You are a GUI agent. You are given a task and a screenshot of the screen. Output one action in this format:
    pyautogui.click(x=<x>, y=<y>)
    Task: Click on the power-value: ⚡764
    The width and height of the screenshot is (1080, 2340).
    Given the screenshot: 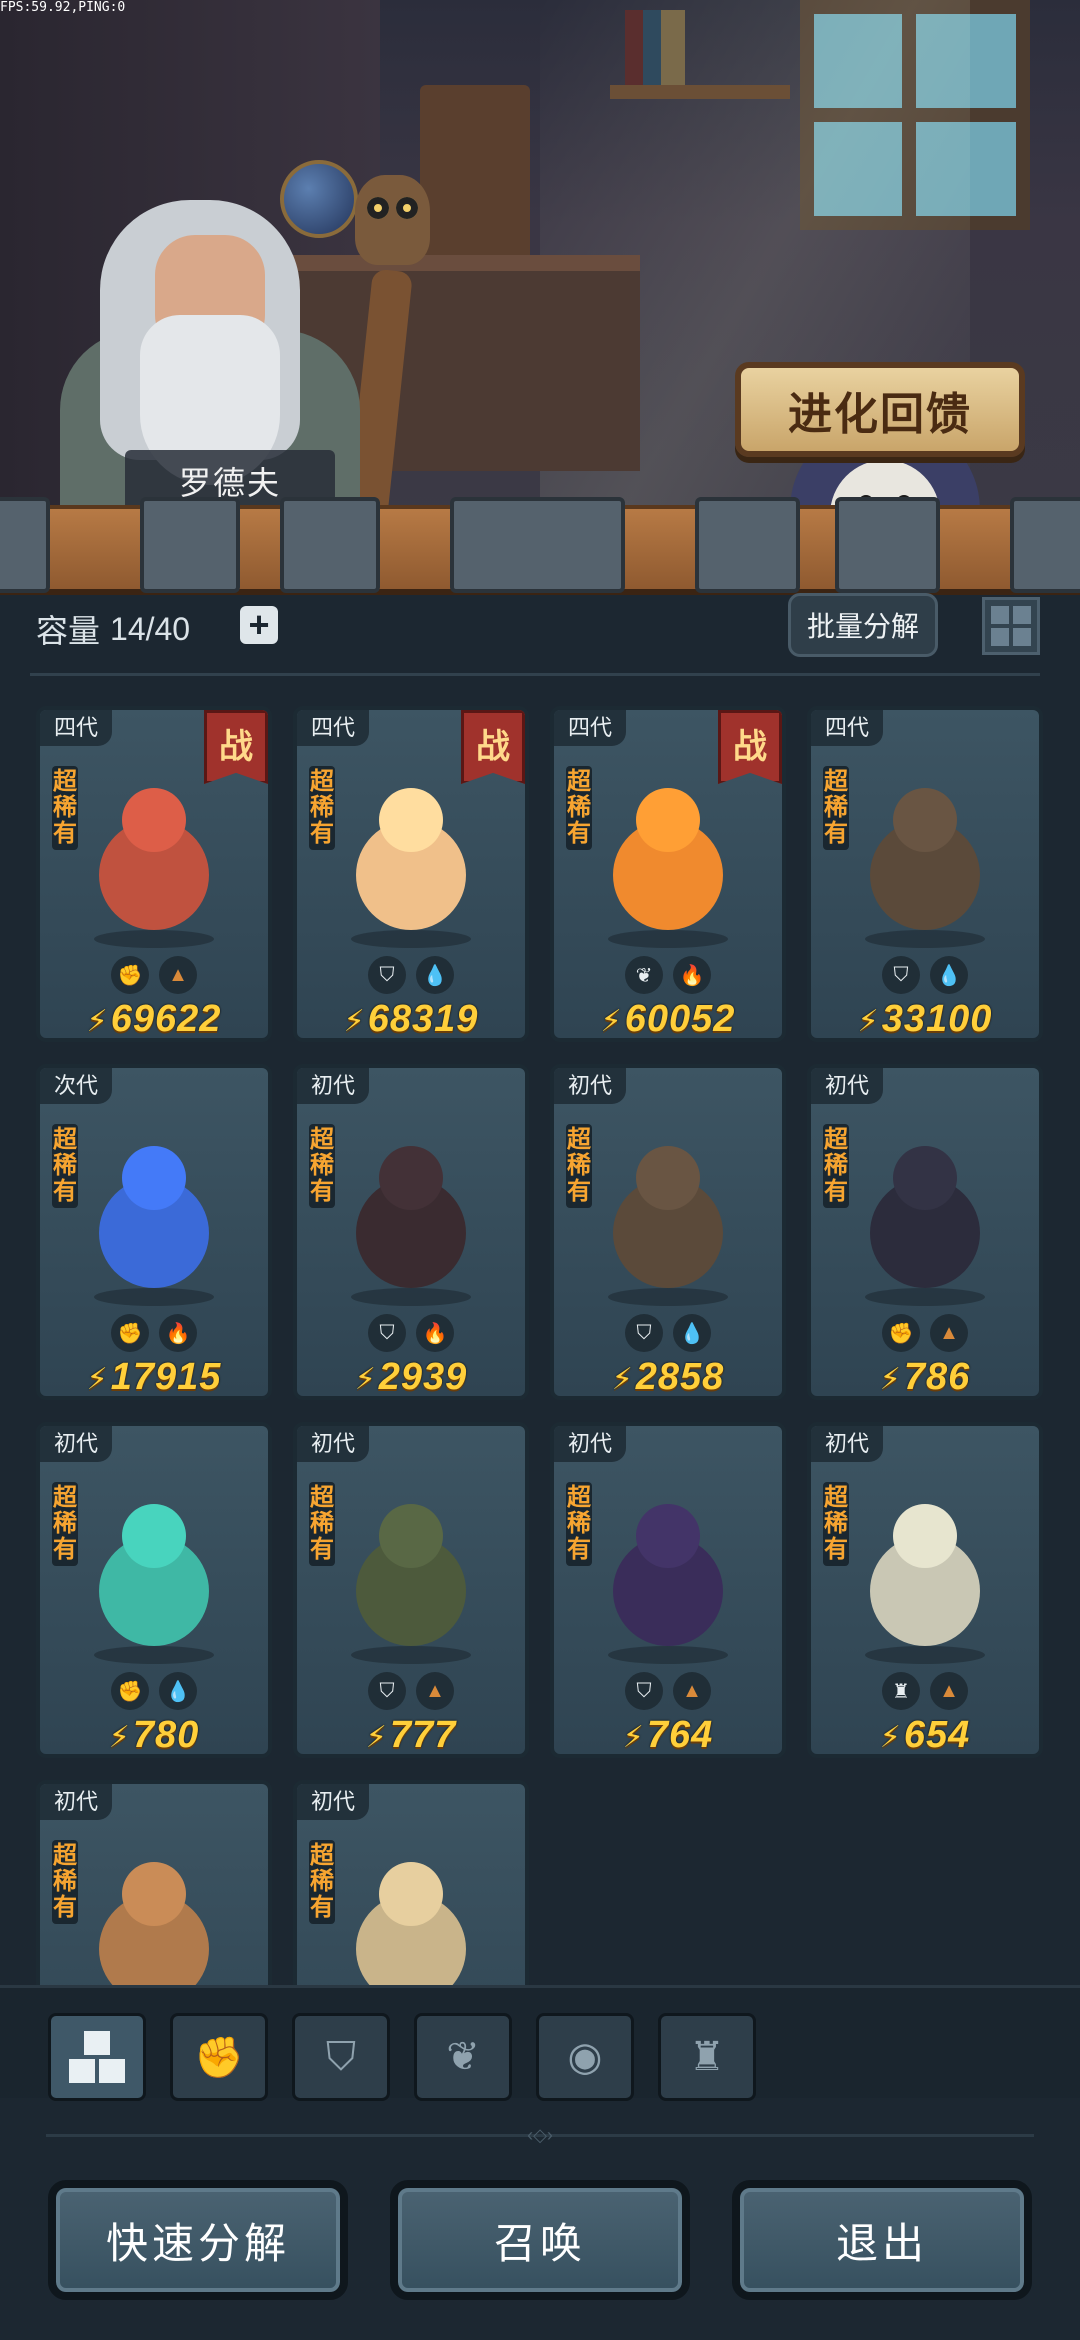 What is the action you would take?
    pyautogui.click(x=668, y=1735)
    